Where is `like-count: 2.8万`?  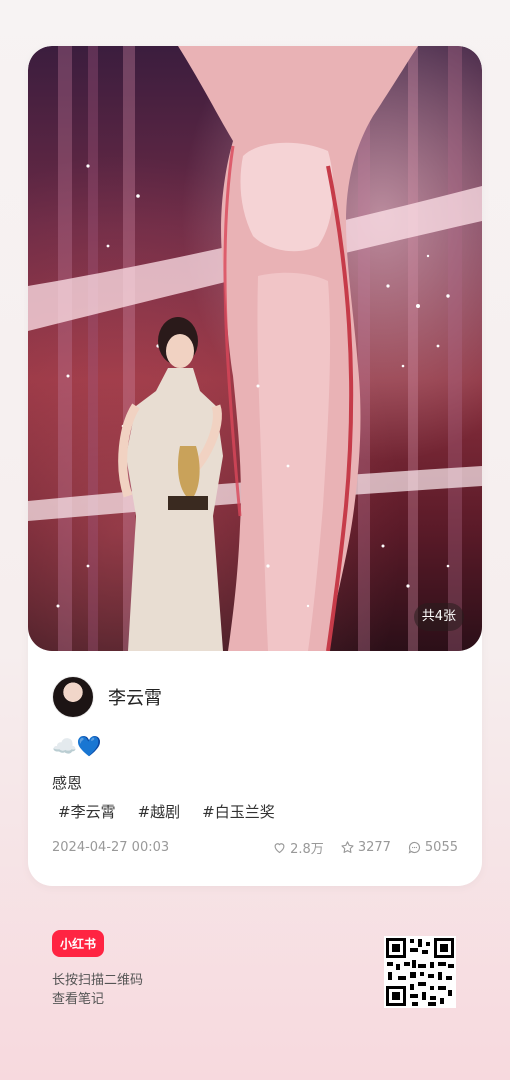
like-count: 2.8万 is located at coordinates (307, 849).